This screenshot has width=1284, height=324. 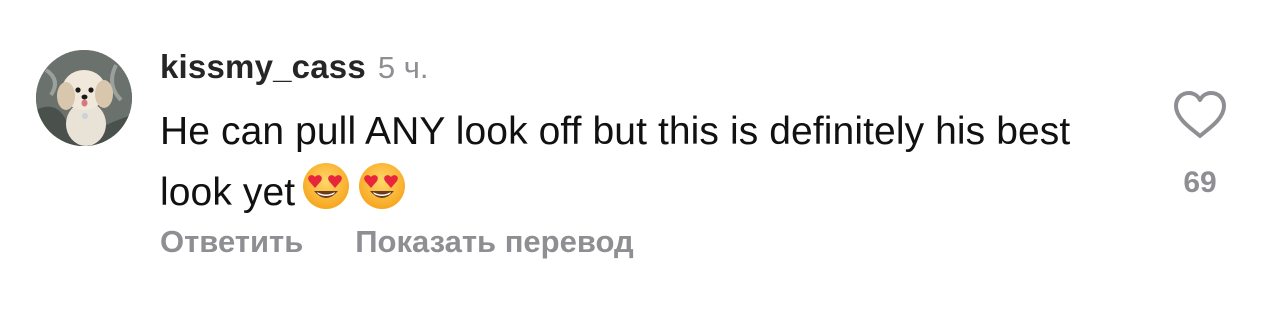 I want to click on like-button, so click(x=1200, y=117).